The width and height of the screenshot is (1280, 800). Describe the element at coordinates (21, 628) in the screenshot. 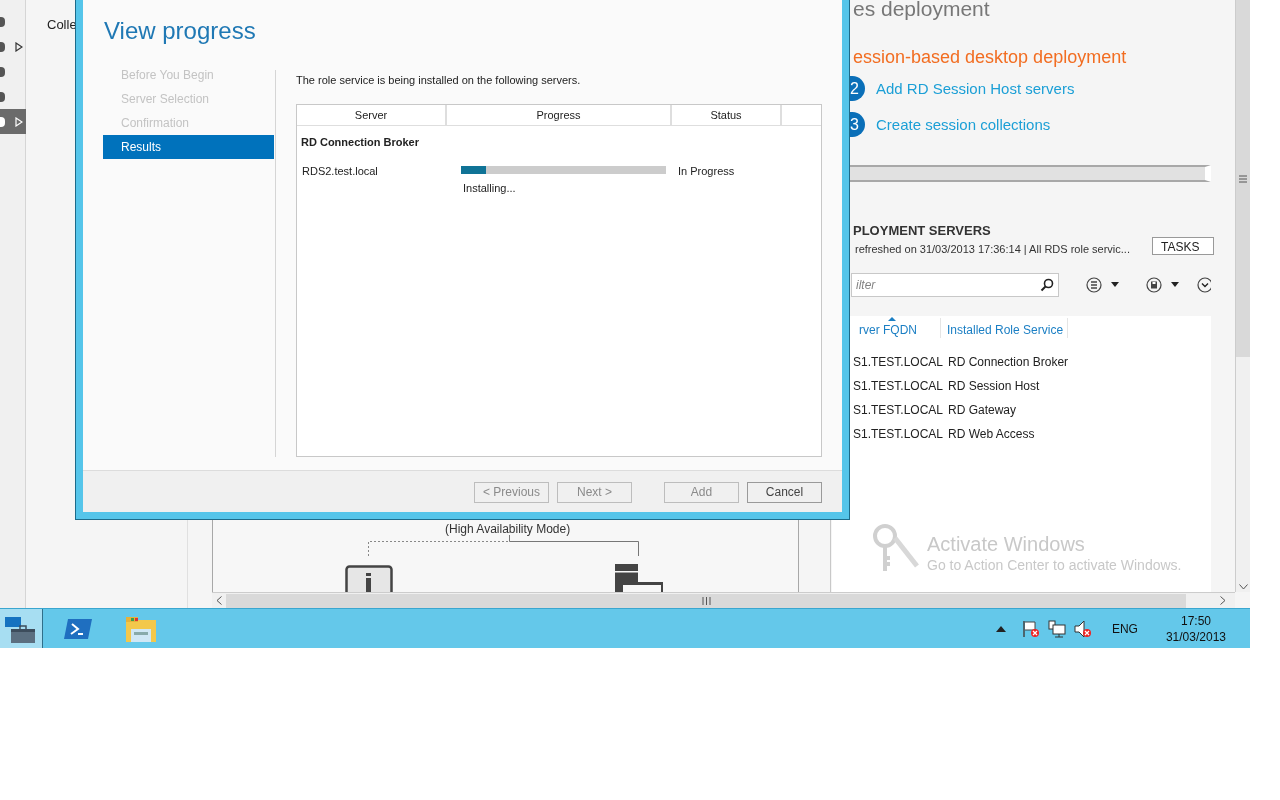

I see `taskbar-server-manager-icon` at that location.